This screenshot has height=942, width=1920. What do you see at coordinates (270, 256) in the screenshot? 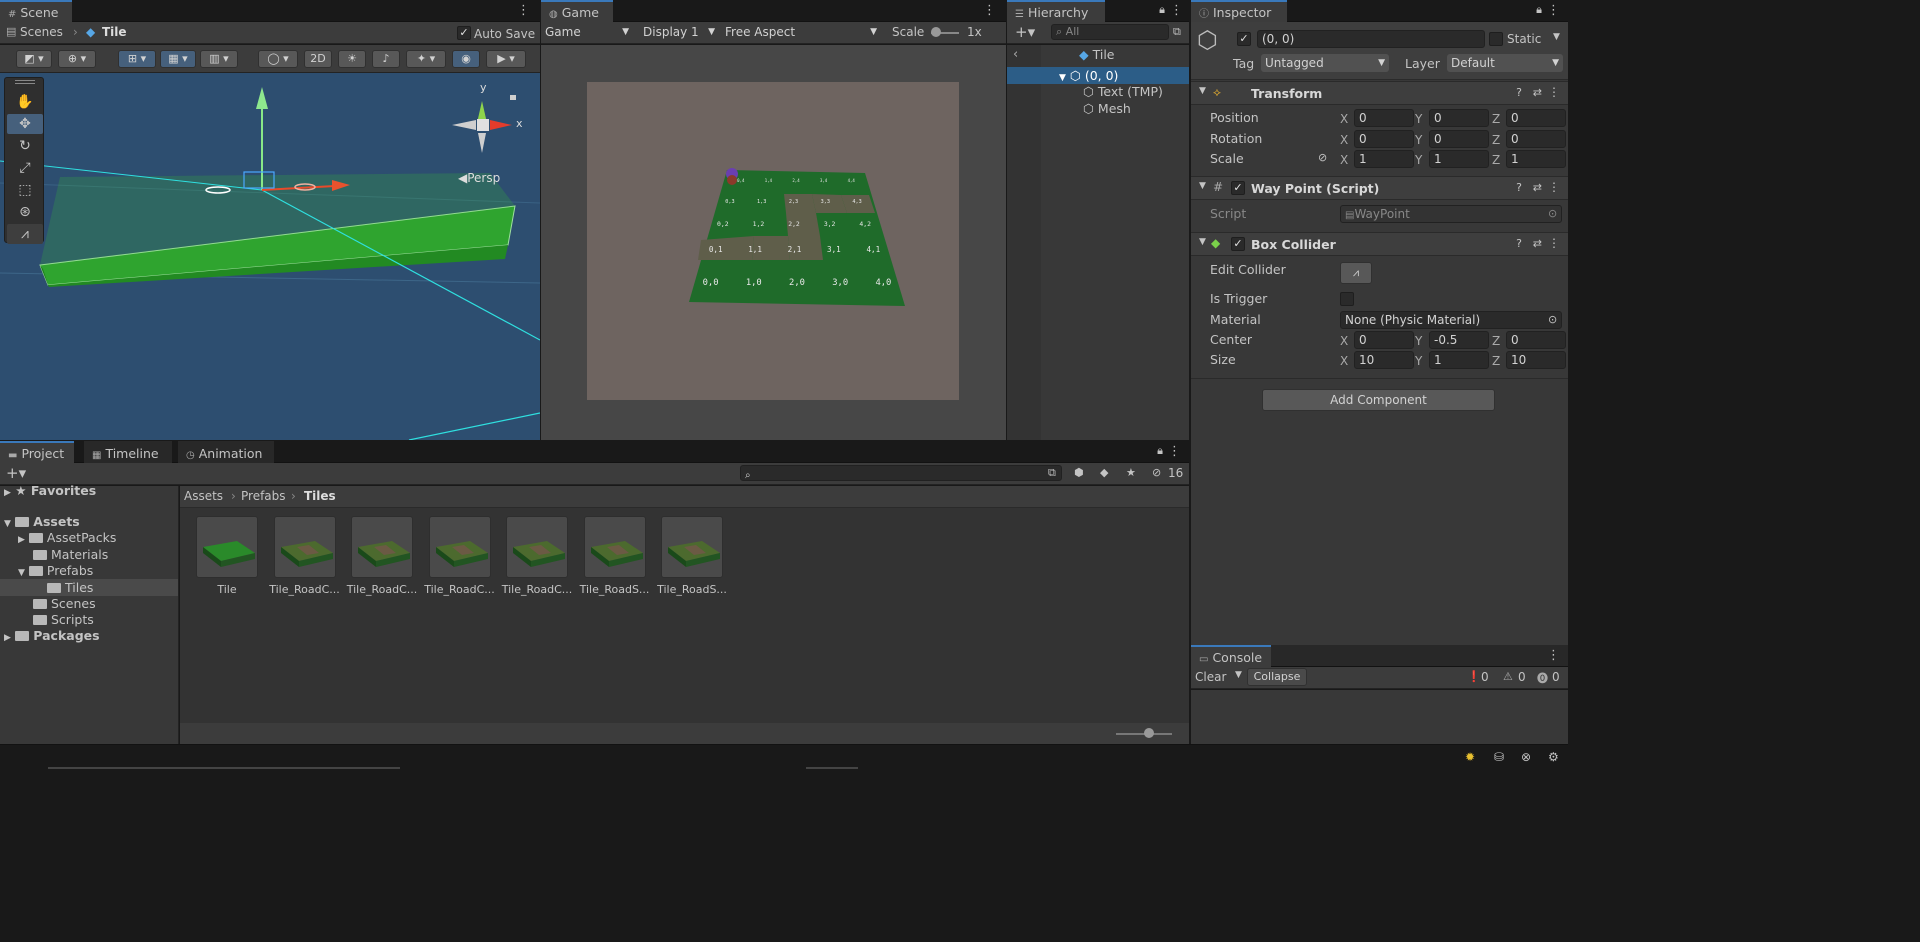
I see `scene-viewport: y x ◀Persp ✋ ✥ ↻ ⤢ ⬚ ⊛ ⩘` at bounding box center [270, 256].